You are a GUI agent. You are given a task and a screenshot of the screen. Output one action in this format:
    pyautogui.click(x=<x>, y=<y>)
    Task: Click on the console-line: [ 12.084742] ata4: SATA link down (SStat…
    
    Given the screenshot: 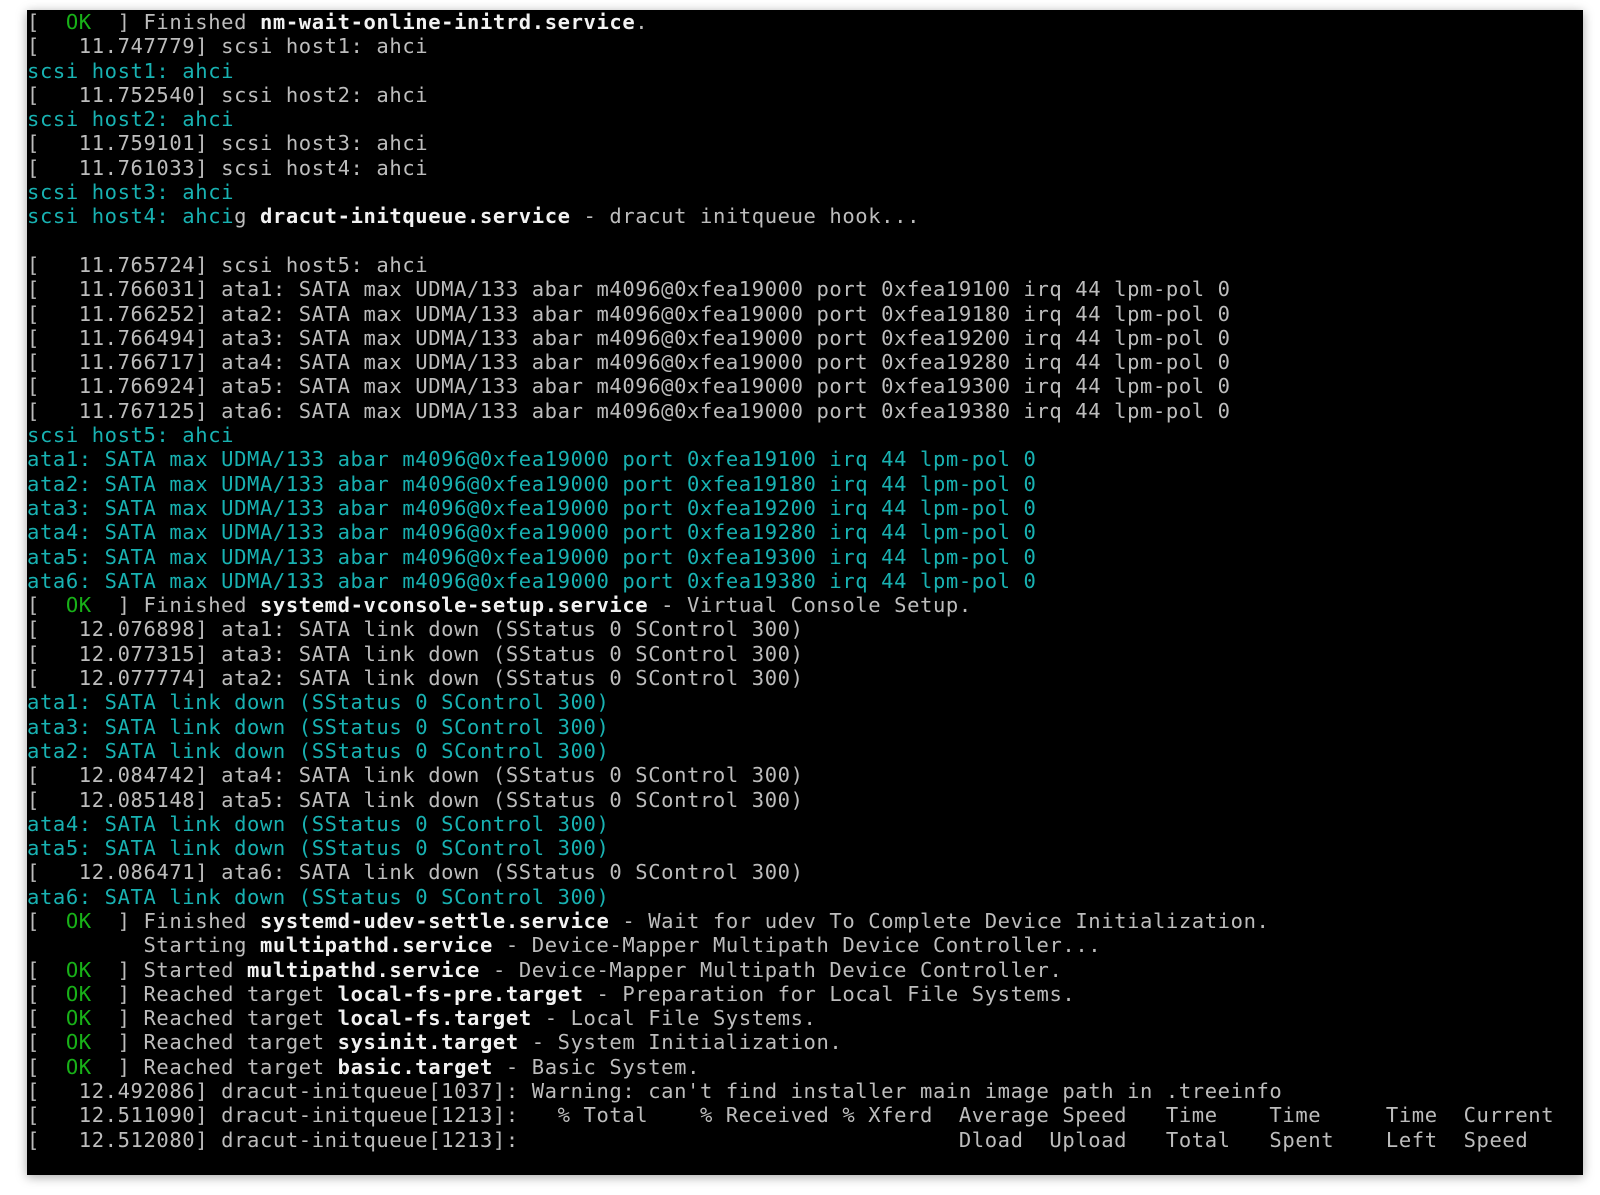 What is the action you would take?
    pyautogui.click(x=790, y=775)
    